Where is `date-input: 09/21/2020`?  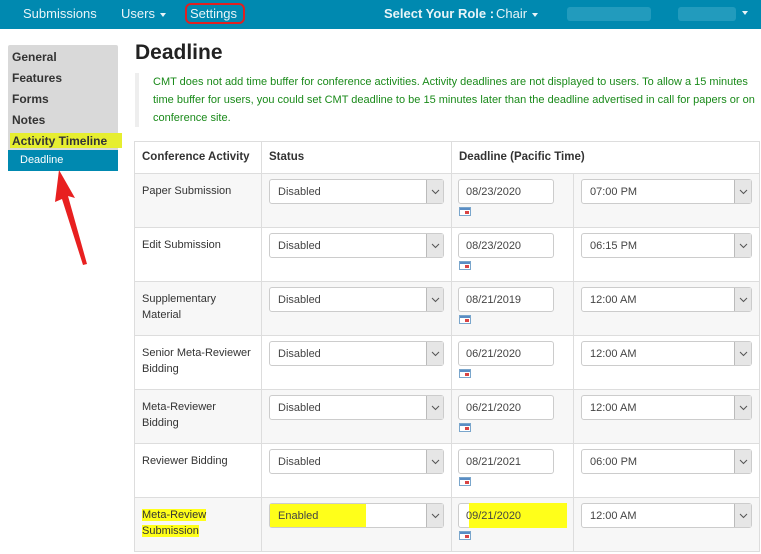
date-input: 09/21/2020 is located at coordinates (512, 515).